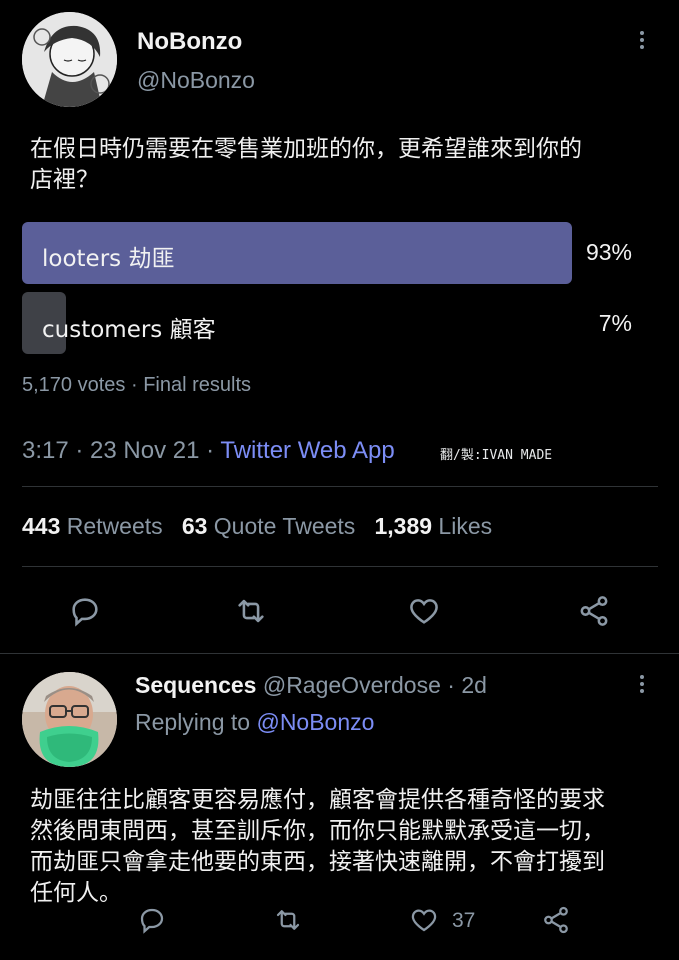  I want to click on reply-header: Sequences @RageOverdose · 2d, so click(311, 685).